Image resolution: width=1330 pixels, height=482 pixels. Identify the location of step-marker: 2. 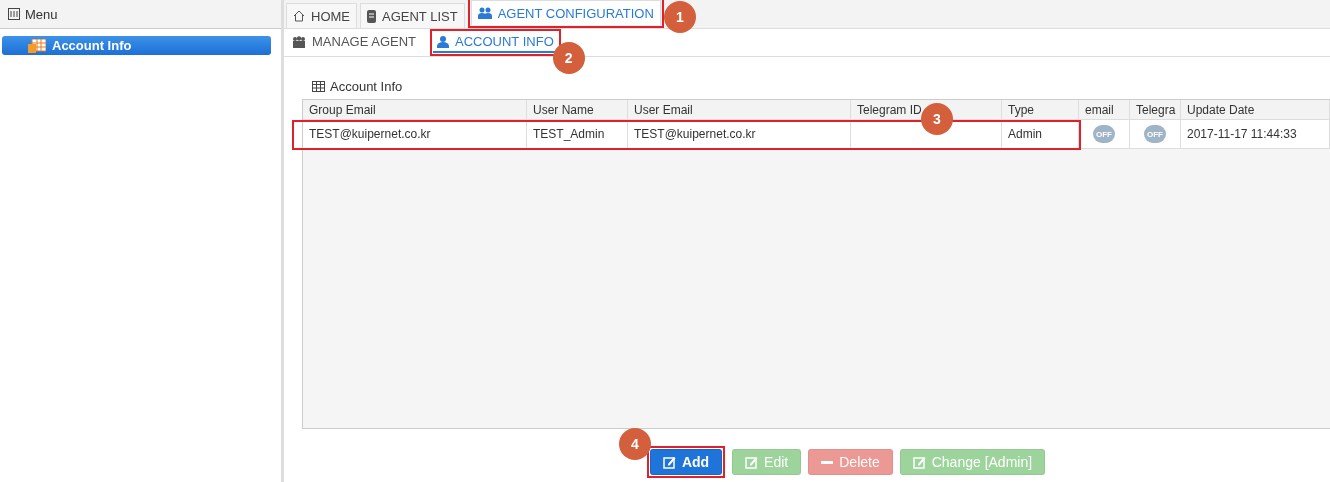
(568, 58).